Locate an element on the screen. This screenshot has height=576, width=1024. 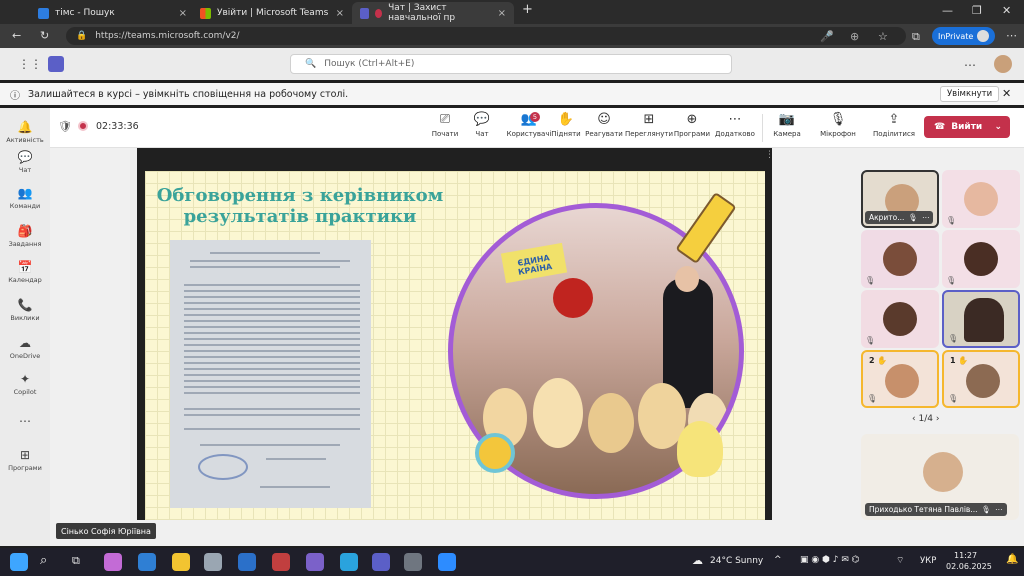
tab-teams-login: Увійти | Microsoft Teams × is located at coordinates (272, 13).